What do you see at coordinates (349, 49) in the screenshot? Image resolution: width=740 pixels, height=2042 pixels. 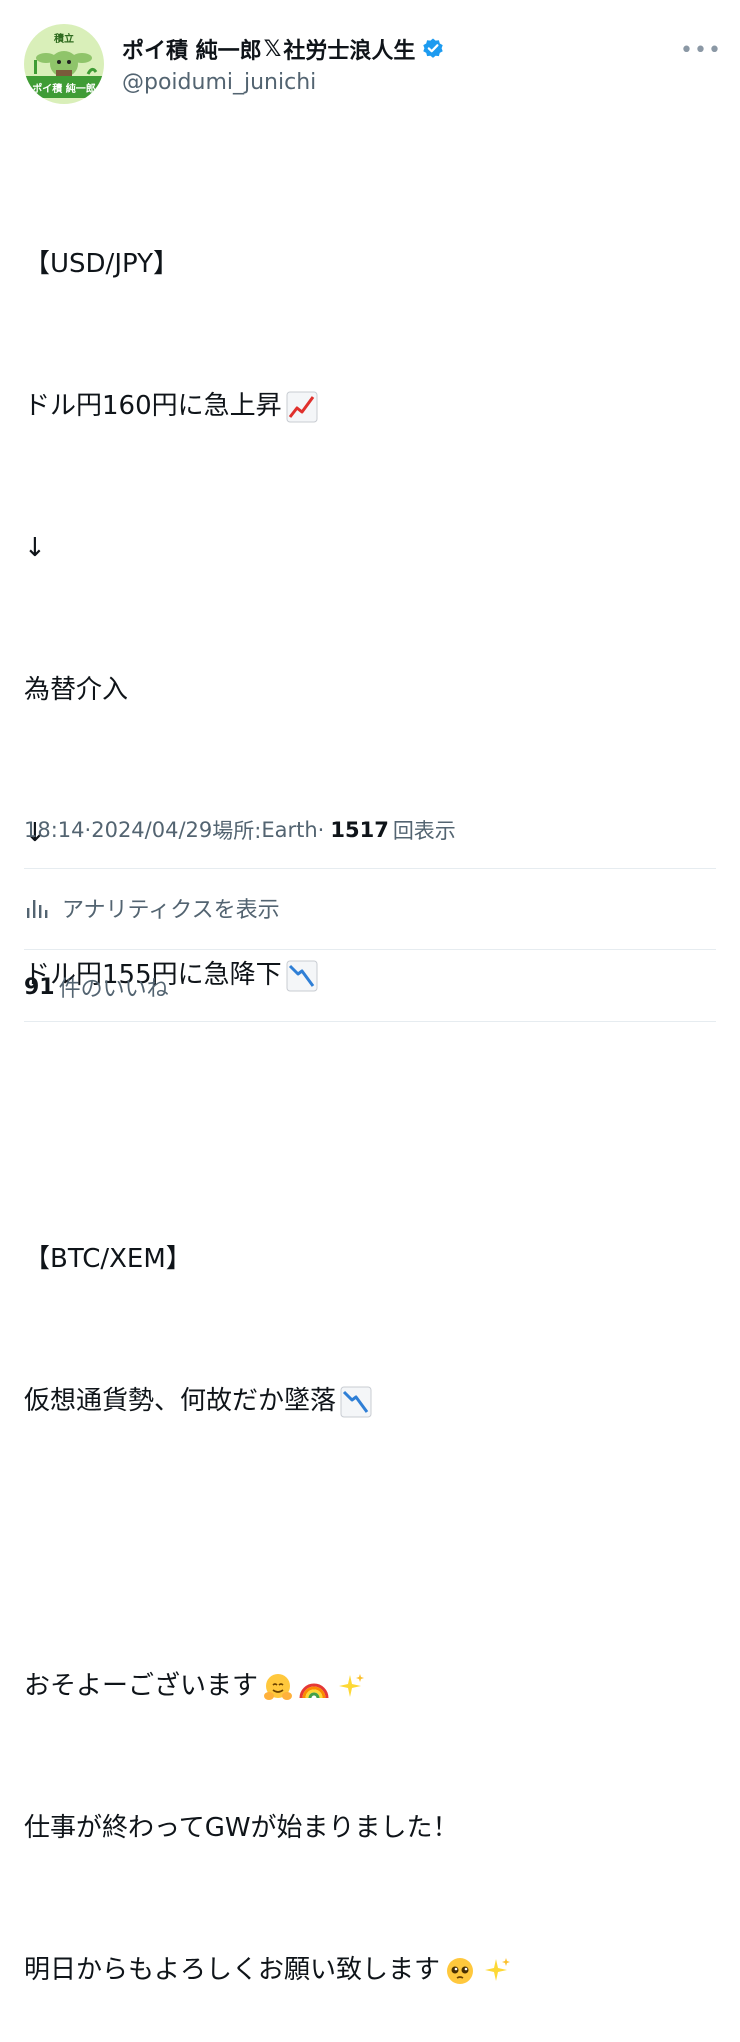 I see `display-name-suffix: 社労士浪人生` at bounding box center [349, 49].